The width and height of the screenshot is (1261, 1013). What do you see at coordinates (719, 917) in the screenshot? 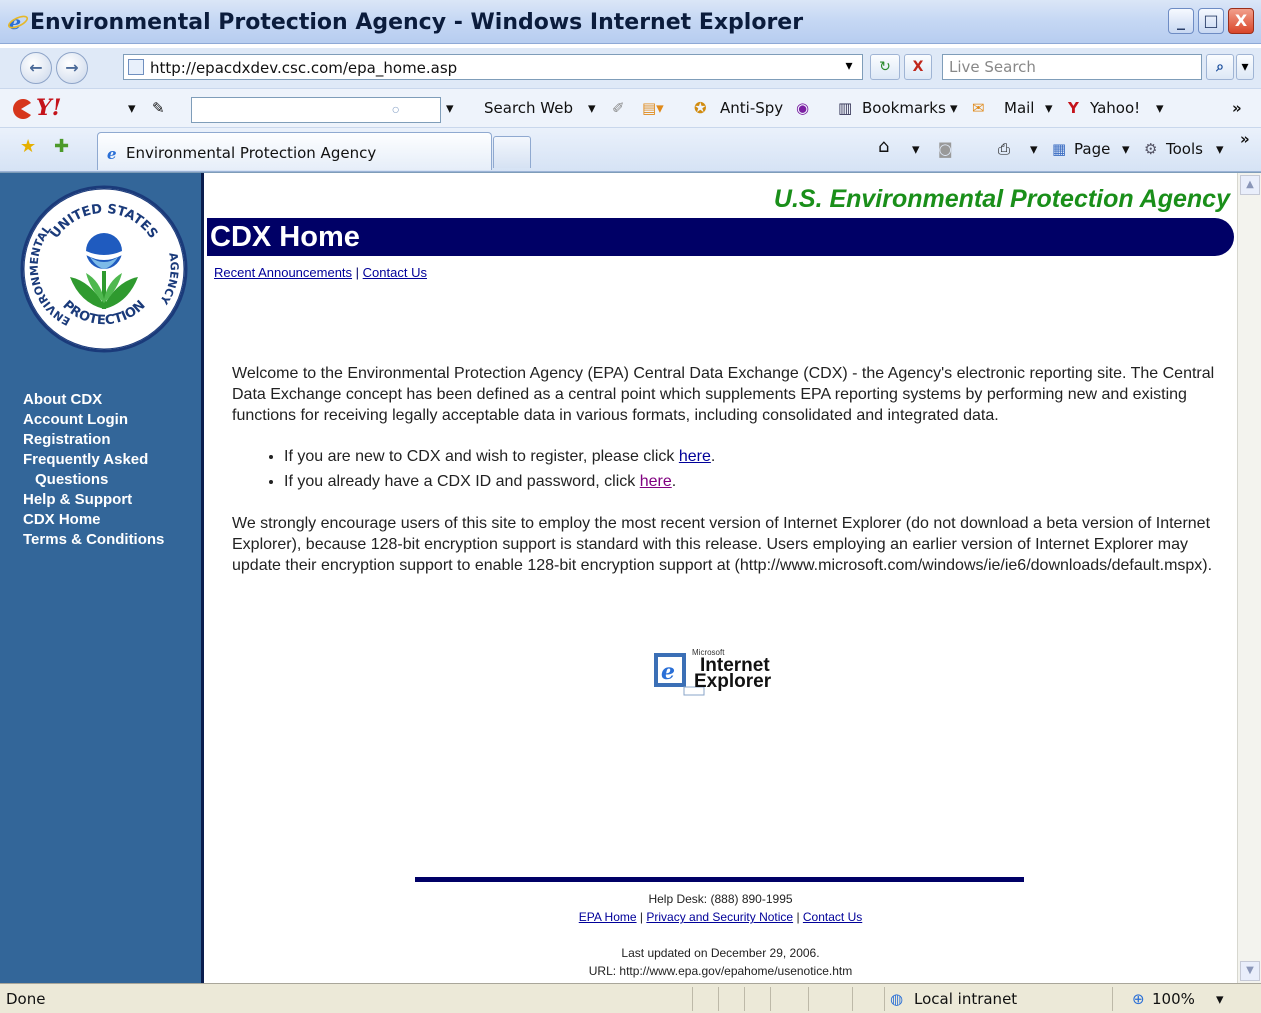
I see `privacy-security-notice-link: Privacy and Security Notice` at bounding box center [719, 917].